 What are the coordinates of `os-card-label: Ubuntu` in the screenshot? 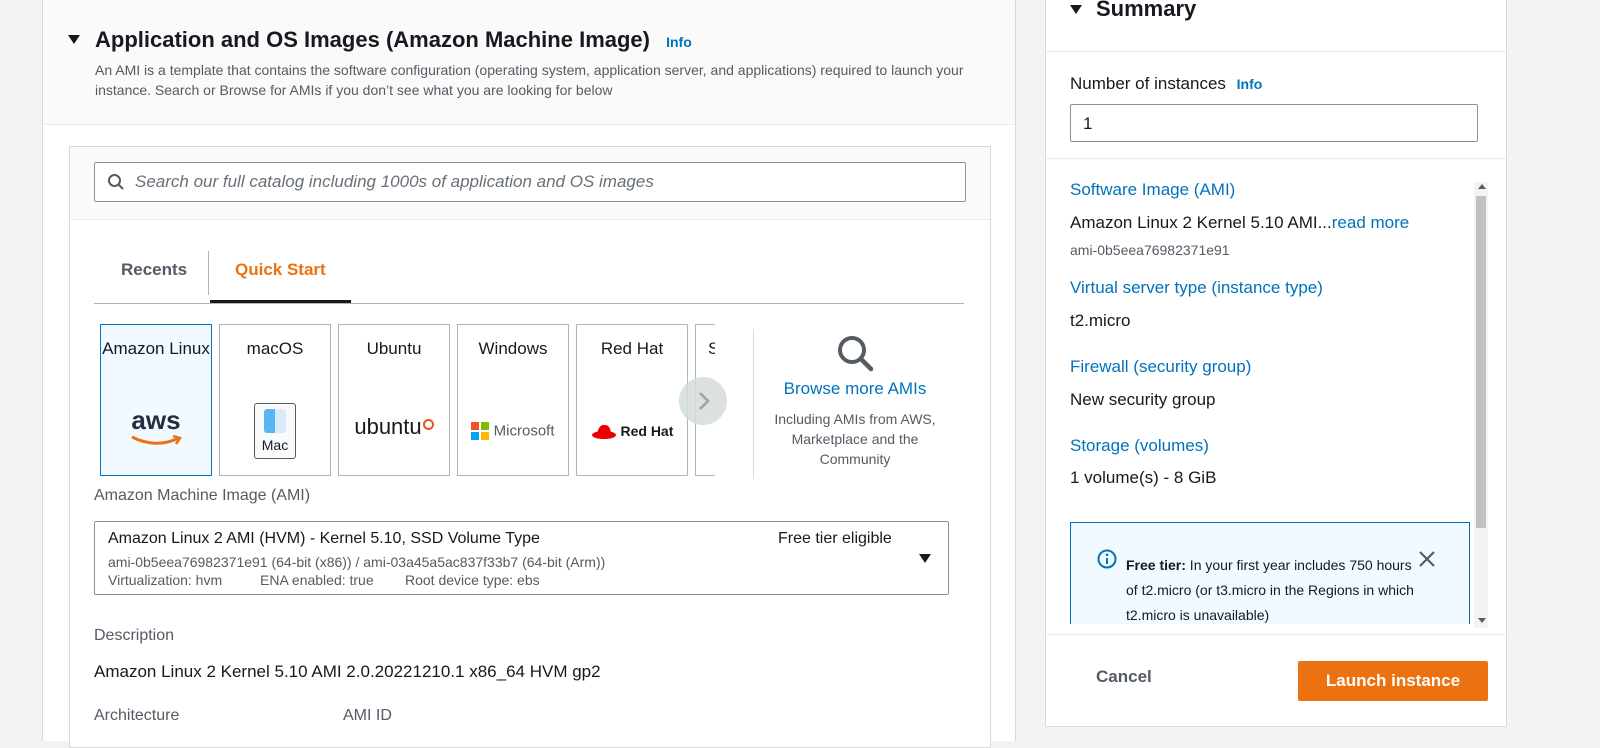 It's located at (394, 348).